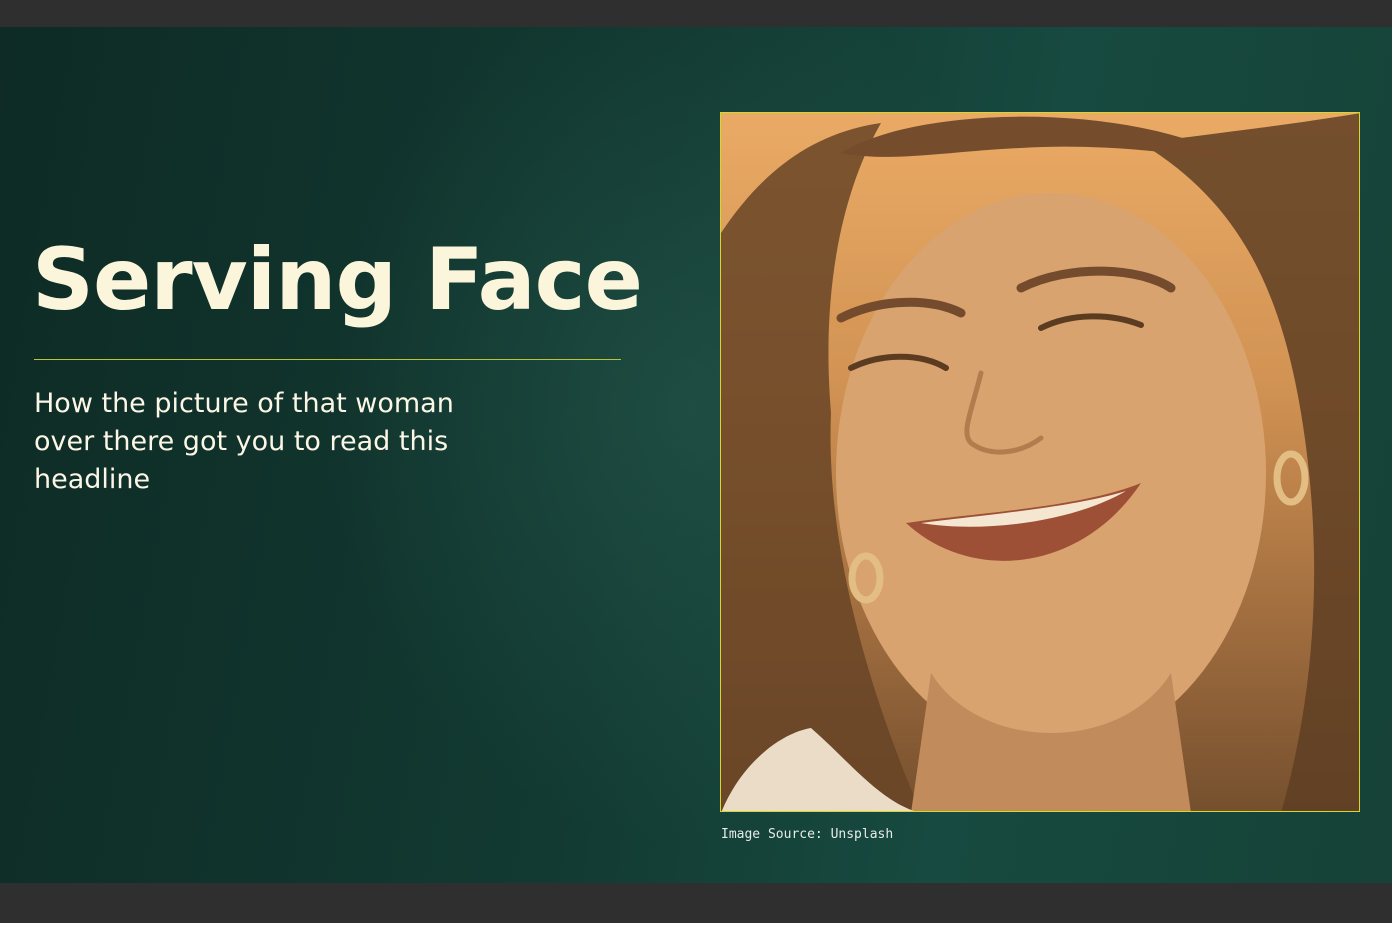  Describe the element at coordinates (807, 834) in the screenshot. I see `image-caption: Image Source: Unsplash` at that location.